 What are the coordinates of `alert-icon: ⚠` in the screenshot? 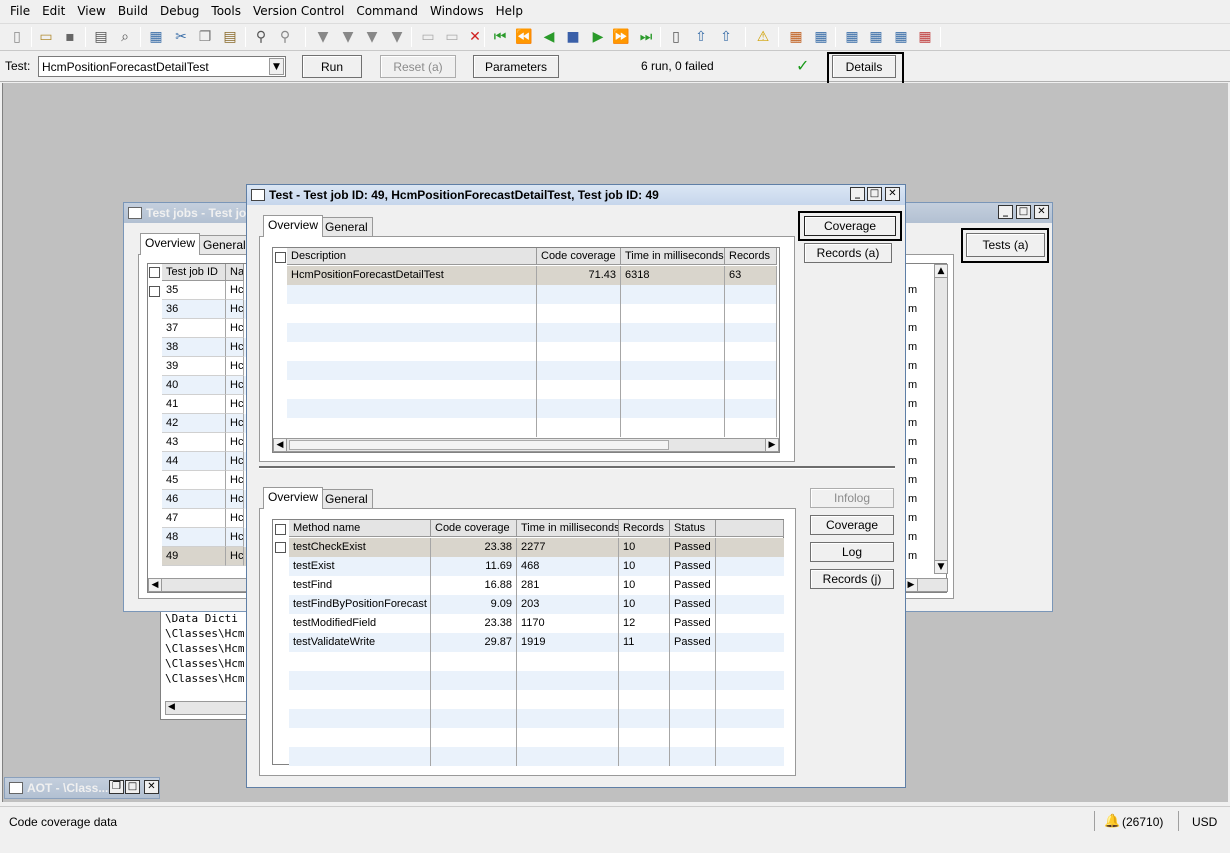 It's located at (763, 37).